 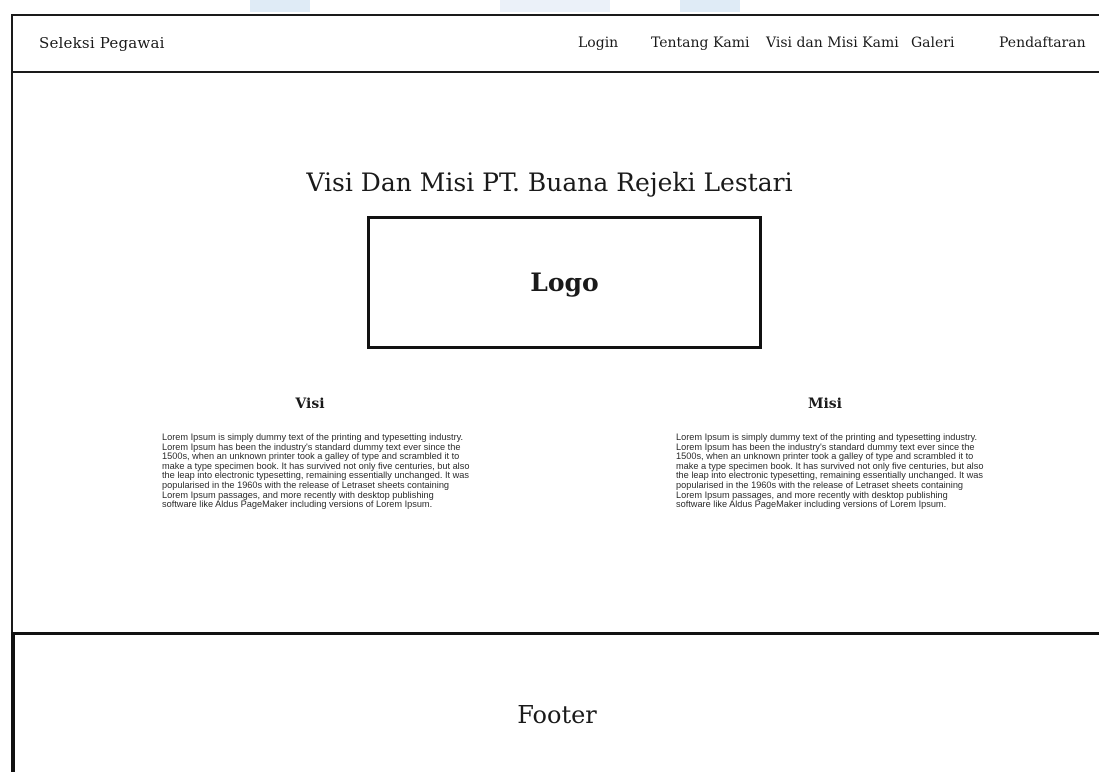 What do you see at coordinates (932, 43) in the screenshot?
I see `nav-link-galeri: Galeri` at bounding box center [932, 43].